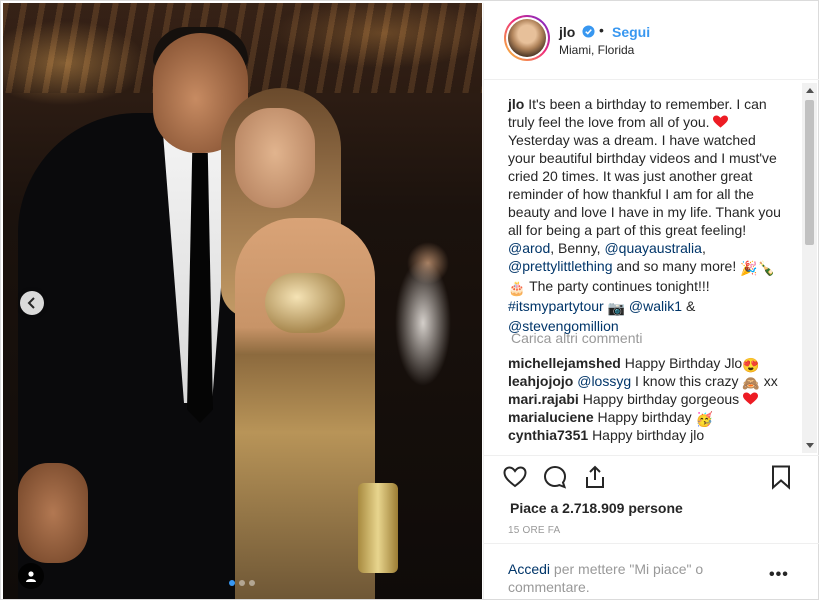  Describe the element at coordinates (596, 508) in the screenshot. I see `likes-count: Piace a 2.718.909 persone` at that location.